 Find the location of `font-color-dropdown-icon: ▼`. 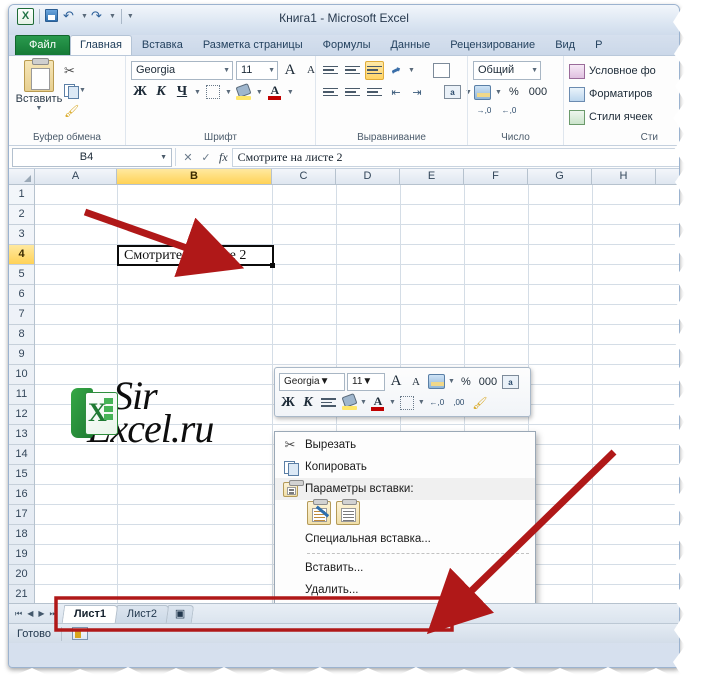

font-color-dropdown-icon: ▼ is located at coordinates (290, 92).